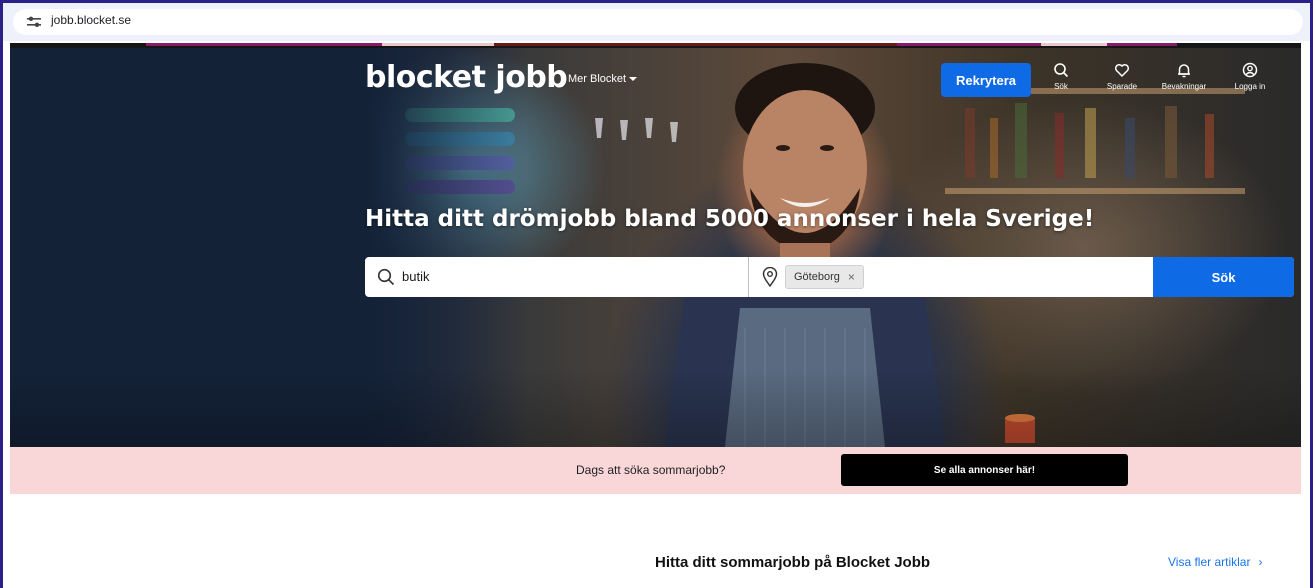 The image size is (1313, 588). Describe the element at coordinates (1250, 70) in the screenshot. I see `user-icon` at that location.